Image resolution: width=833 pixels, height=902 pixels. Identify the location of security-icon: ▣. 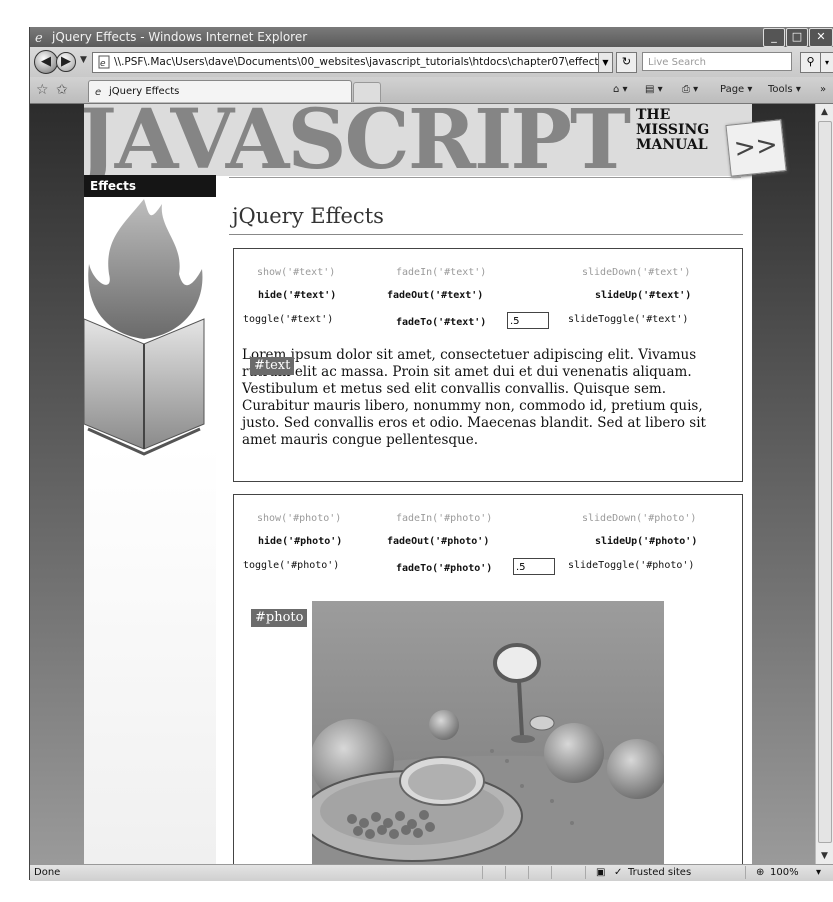
(600, 873).